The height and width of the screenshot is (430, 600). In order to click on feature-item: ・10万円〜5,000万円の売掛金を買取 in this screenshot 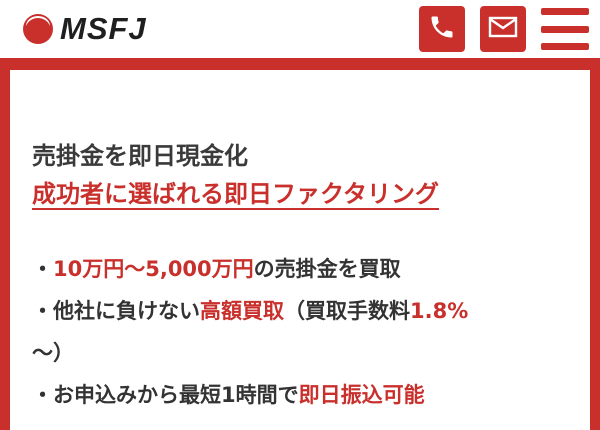, I will do `click(302, 269)`.